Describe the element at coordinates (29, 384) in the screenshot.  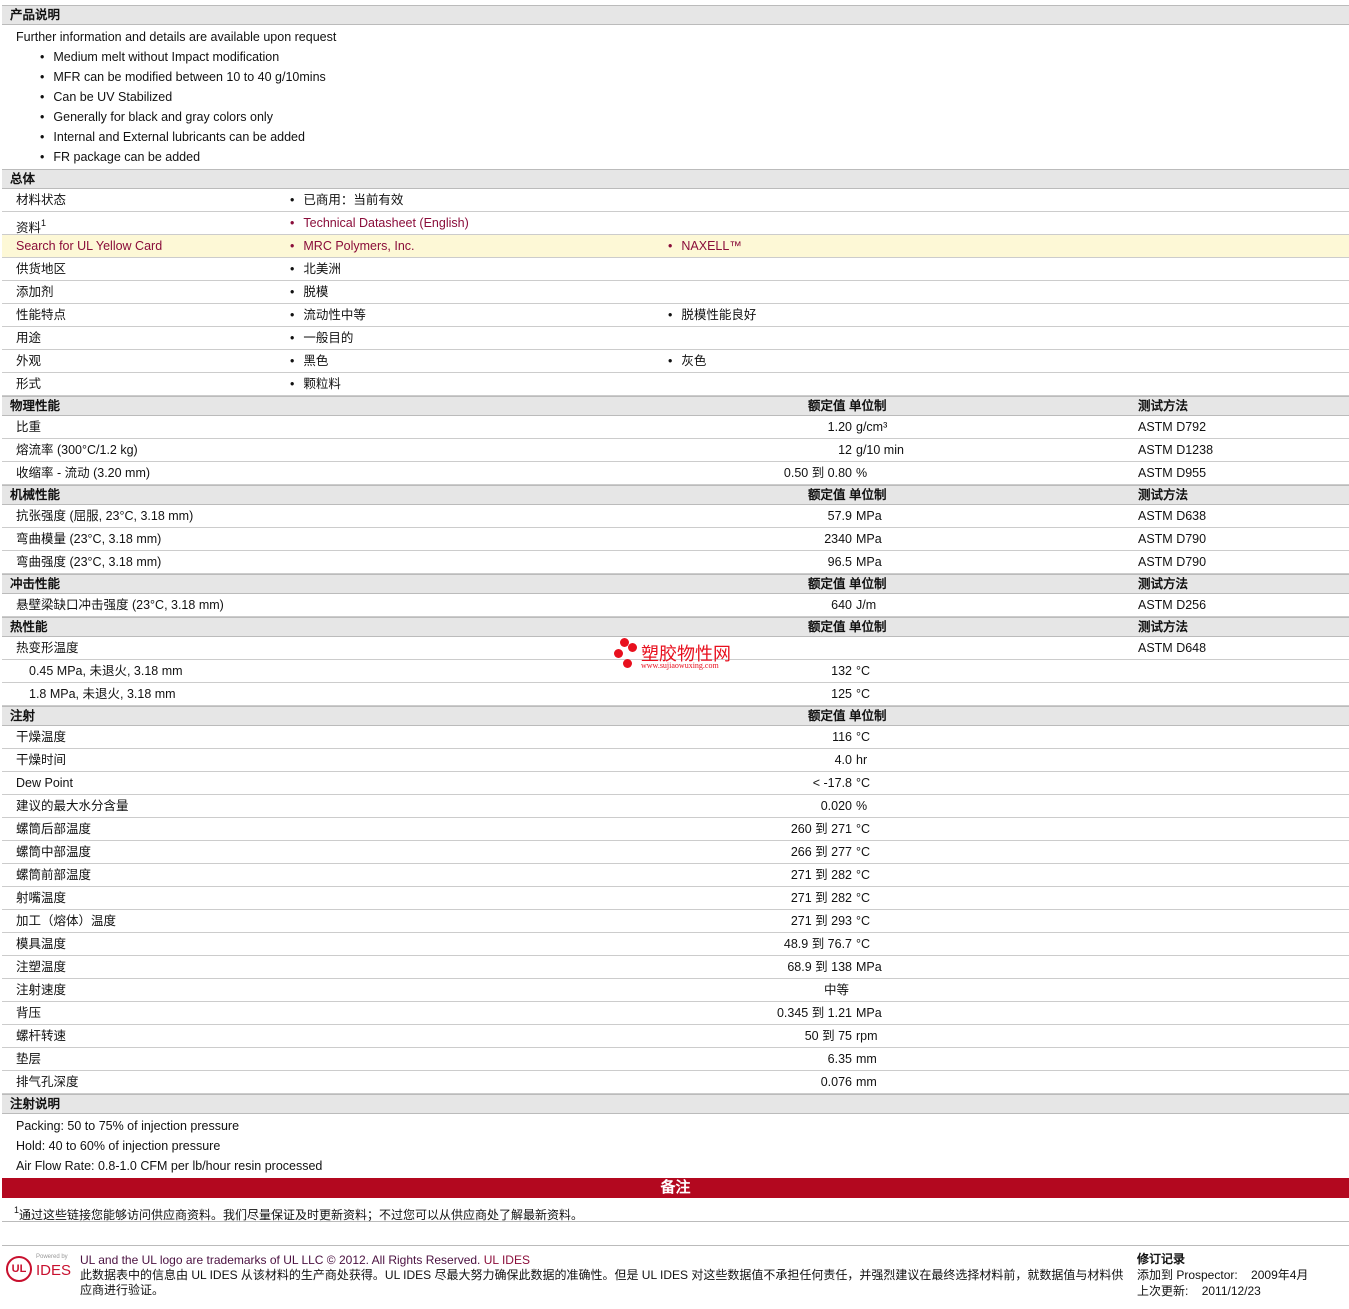
I see `row-label-text: 形式` at that location.